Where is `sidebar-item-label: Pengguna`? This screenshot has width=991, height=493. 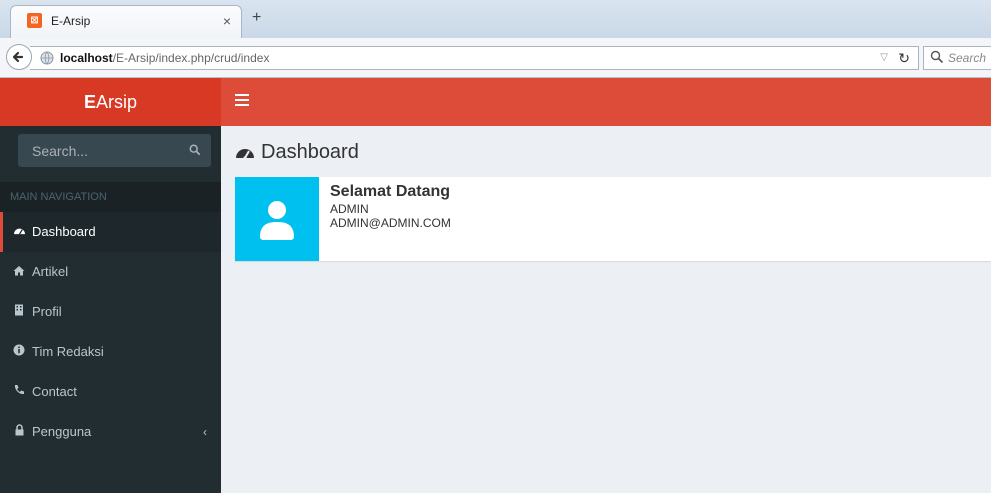
sidebar-item-label: Pengguna is located at coordinates (62, 431).